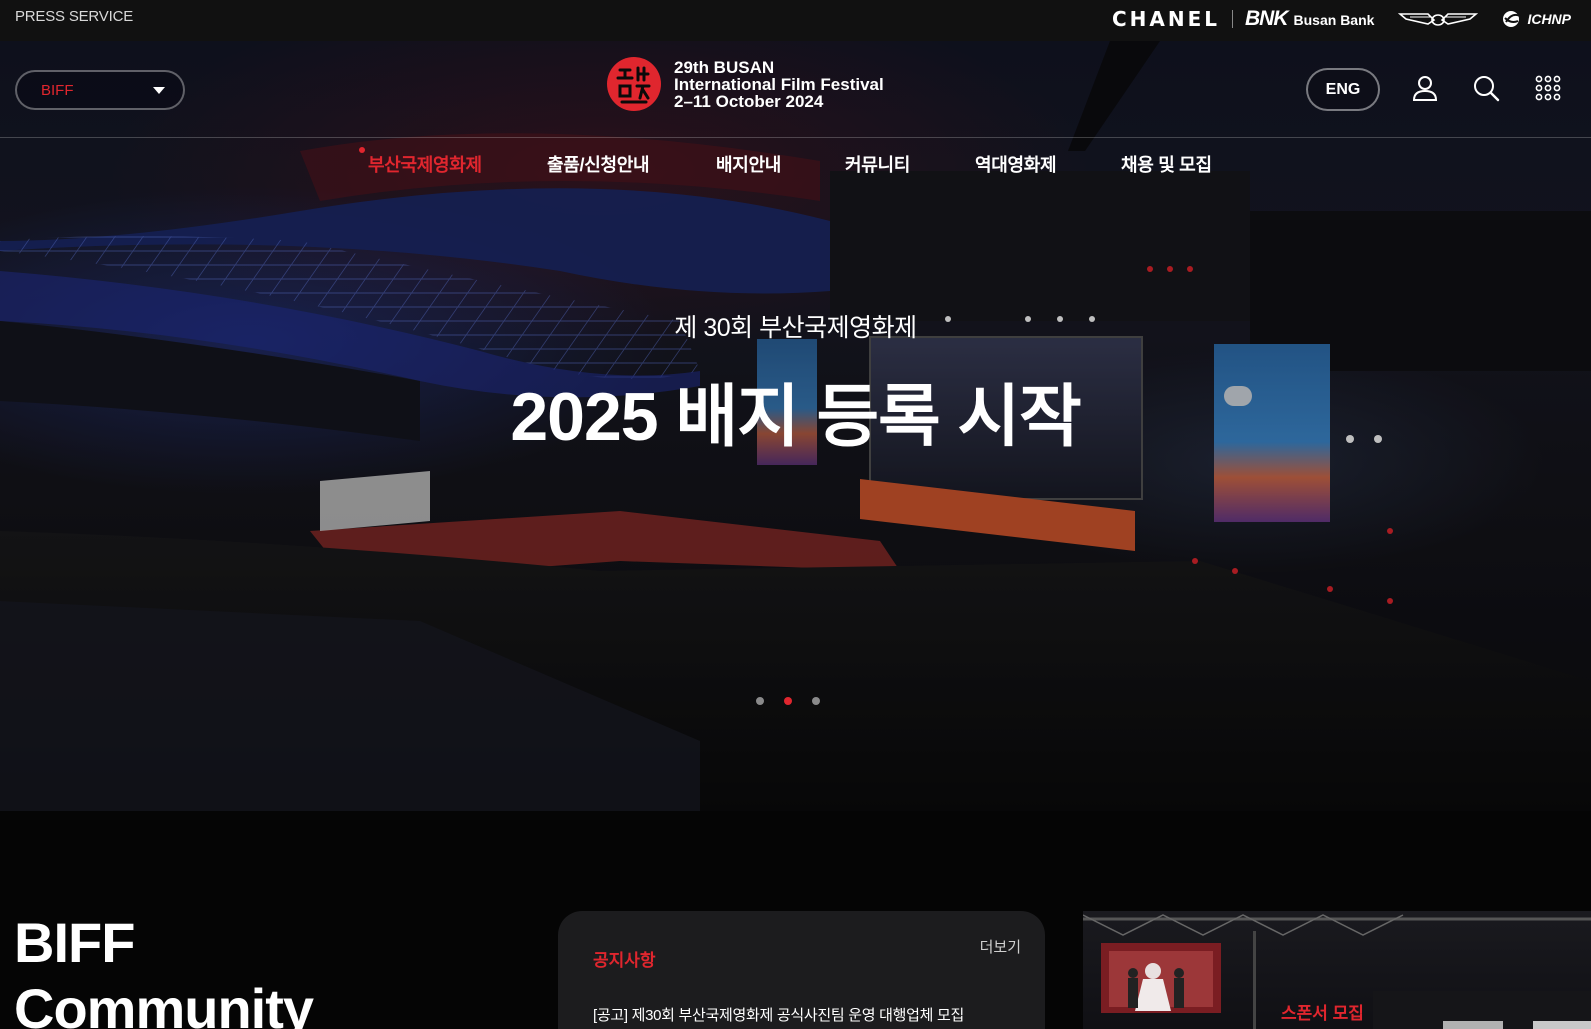 This screenshot has width=1591, height=1029. Describe the element at coordinates (778, 1014) in the screenshot. I see `notice-item: [공고] 제30회 부산국제영화제 공식사진팀 운영 대행업체 모집` at that location.